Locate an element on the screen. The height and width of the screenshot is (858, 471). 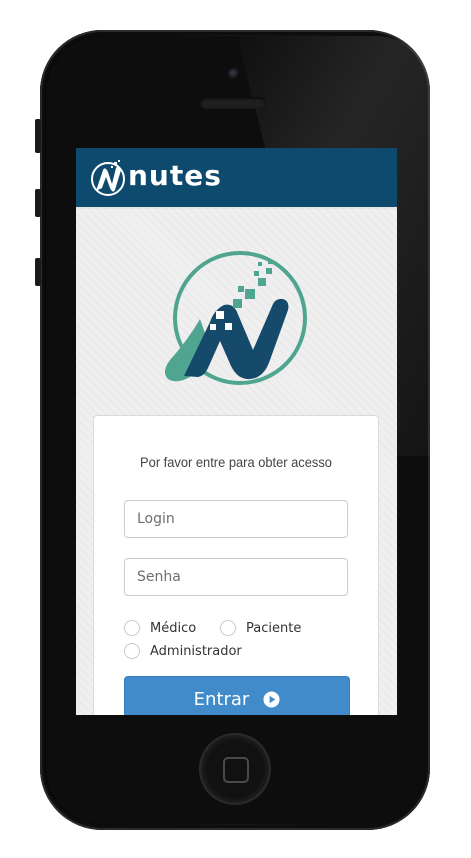
navbar: nutes is located at coordinates (236, 178).